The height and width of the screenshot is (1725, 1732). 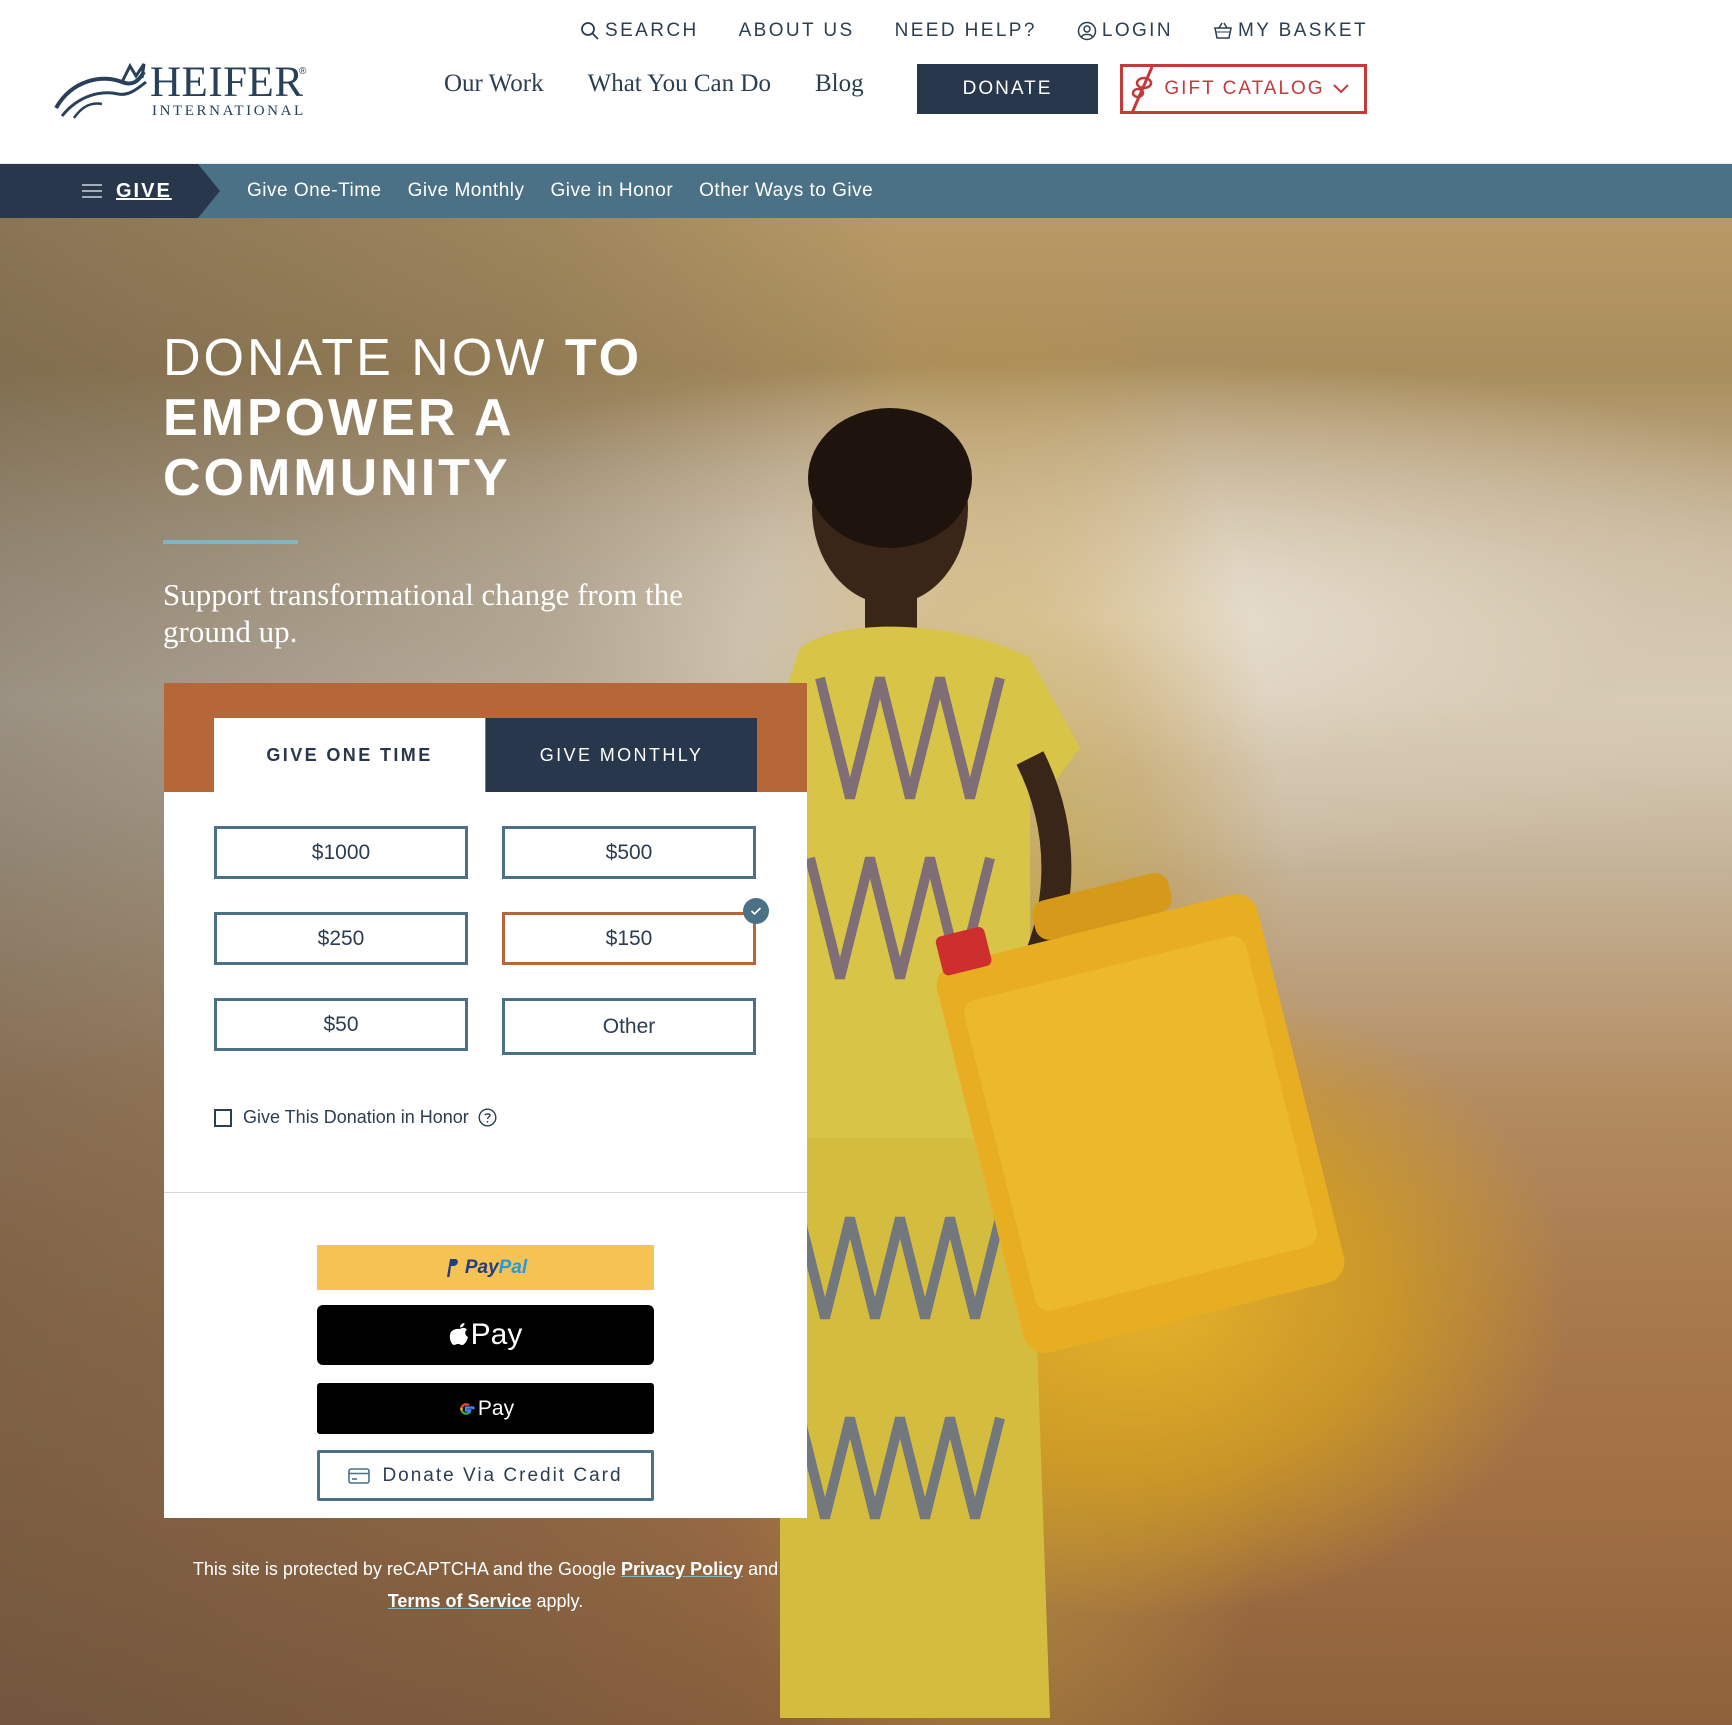 I want to click on tab-give-monthly-label: GIVE MONTHLY, so click(x=621, y=754).